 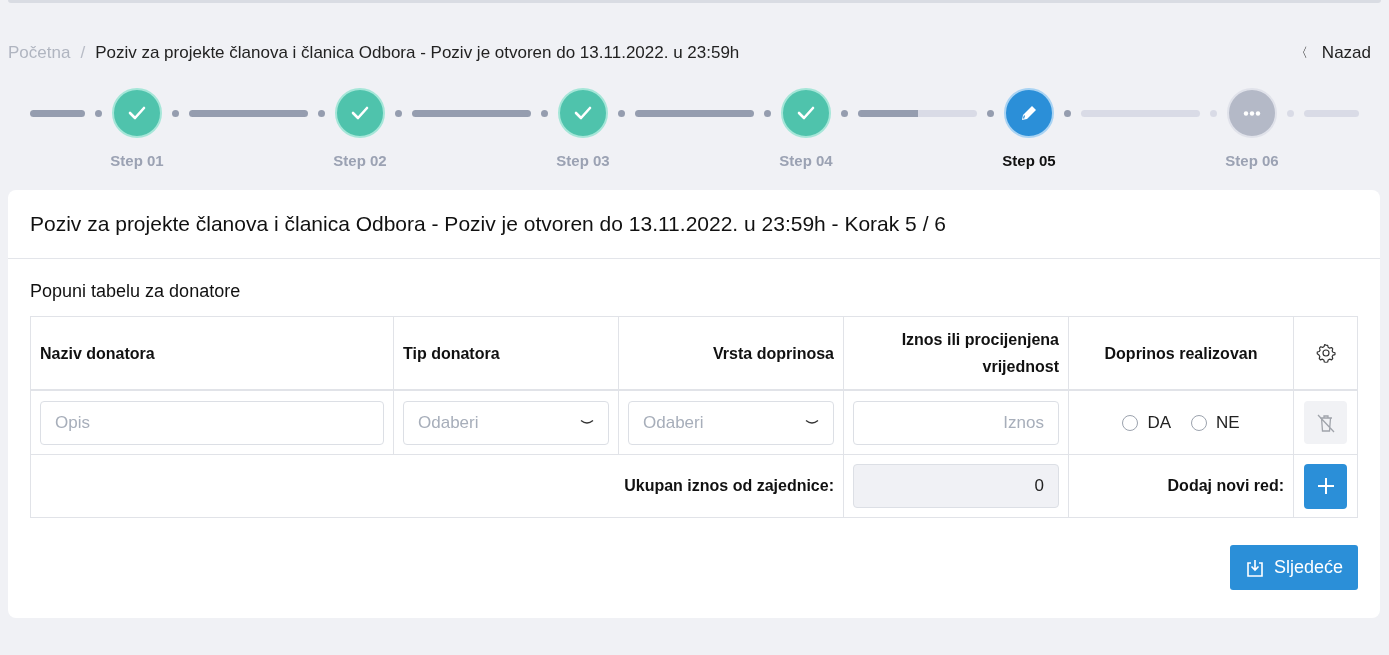 I want to click on step-label: Step 04, so click(x=806, y=160).